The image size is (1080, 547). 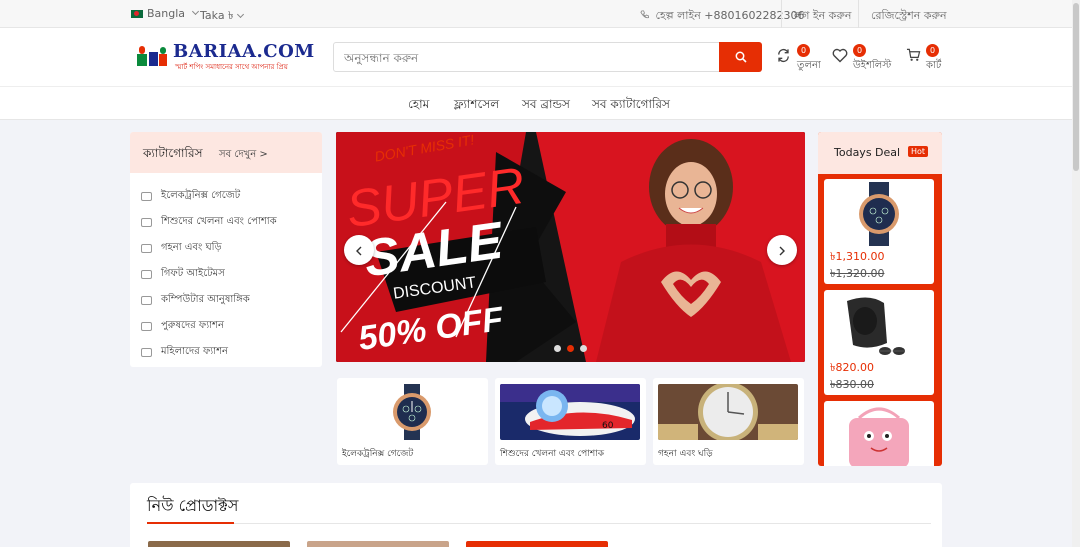 I want to click on language-label: Bangla, so click(x=166, y=13).